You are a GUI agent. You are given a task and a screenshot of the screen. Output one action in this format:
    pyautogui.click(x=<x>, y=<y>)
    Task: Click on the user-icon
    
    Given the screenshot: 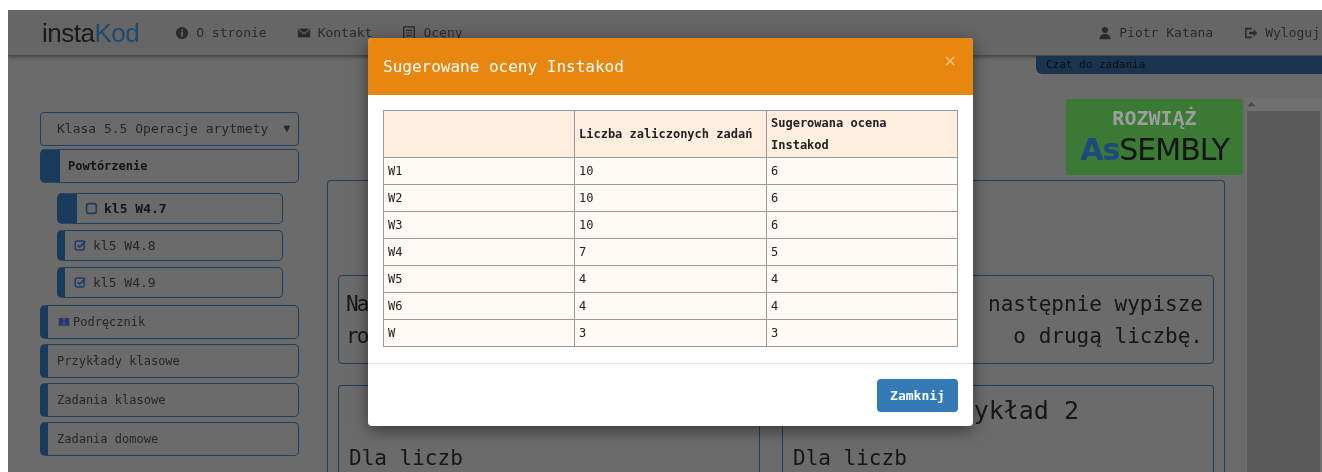 What is the action you would take?
    pyautogui.click(x=1105, y=32)
    